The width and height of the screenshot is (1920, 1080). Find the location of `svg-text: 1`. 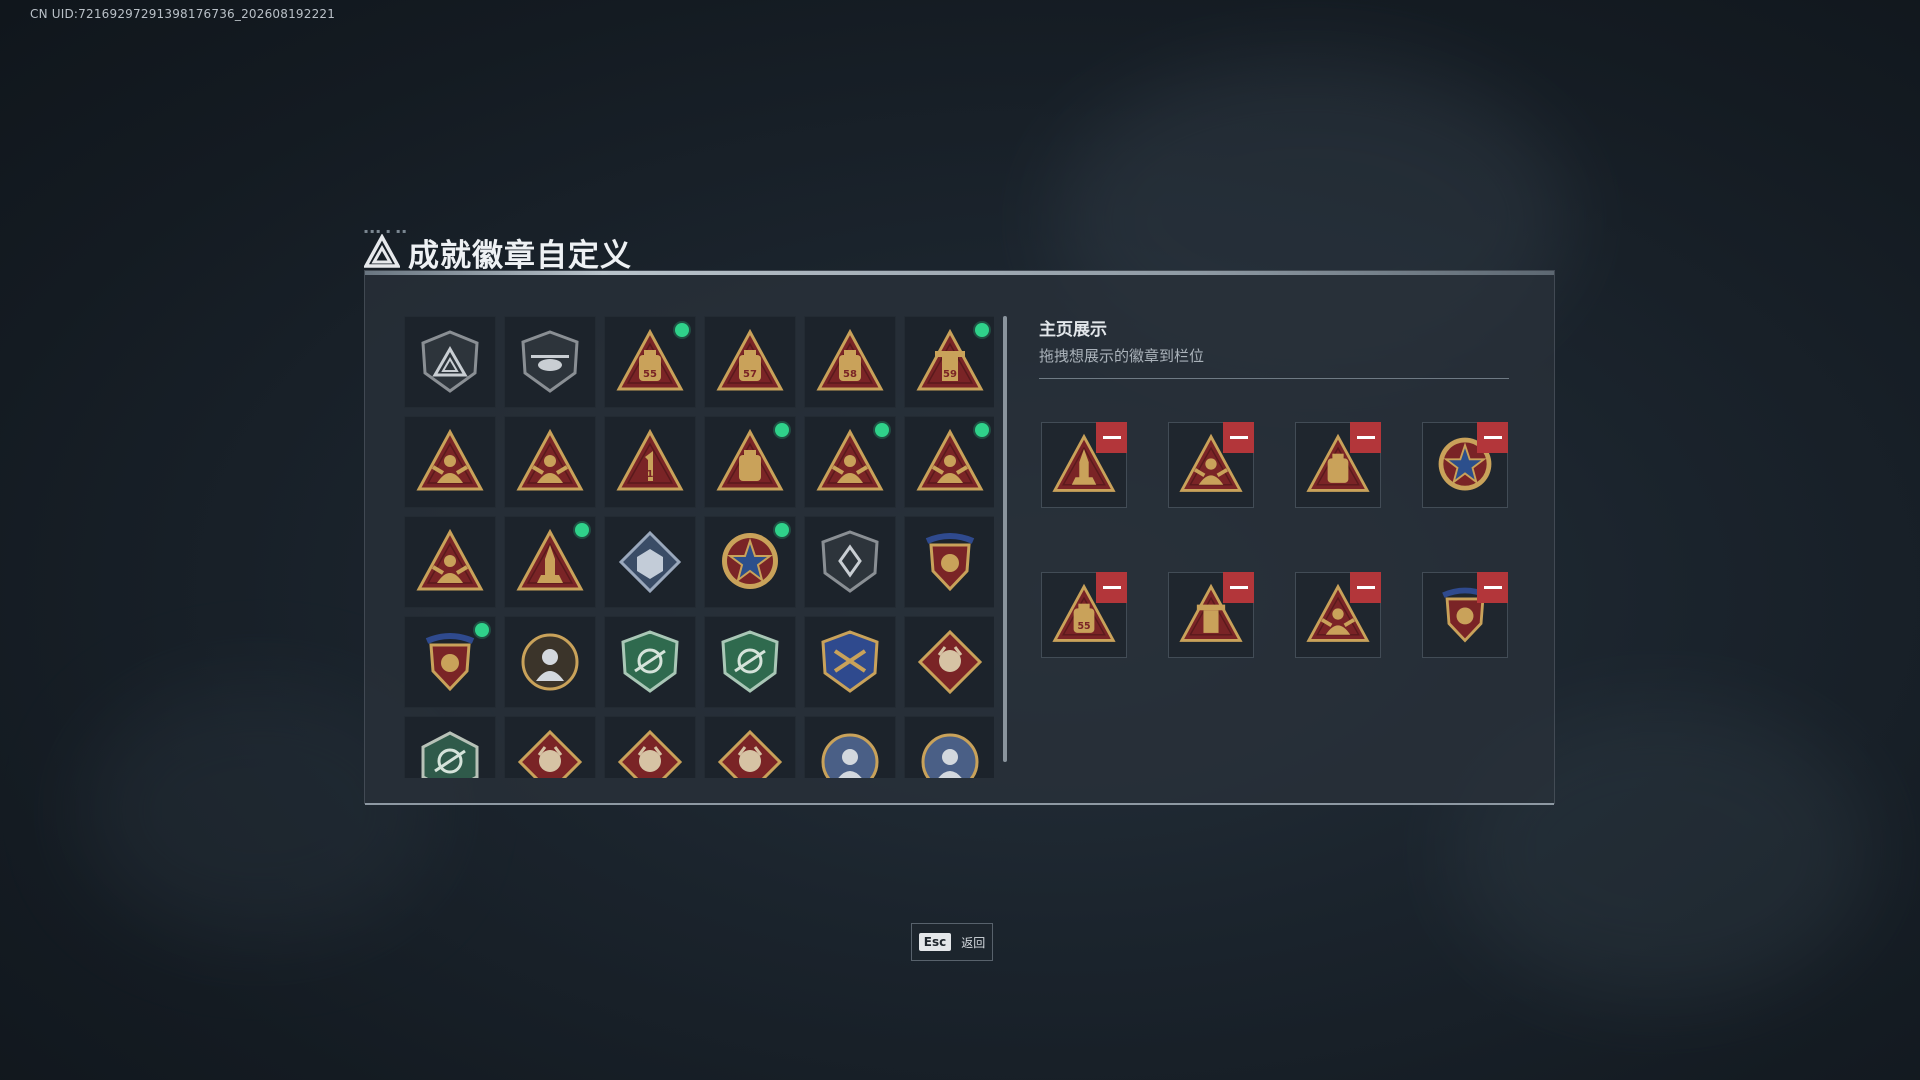

svg-text: 1 is located at coordinates (650, 474).